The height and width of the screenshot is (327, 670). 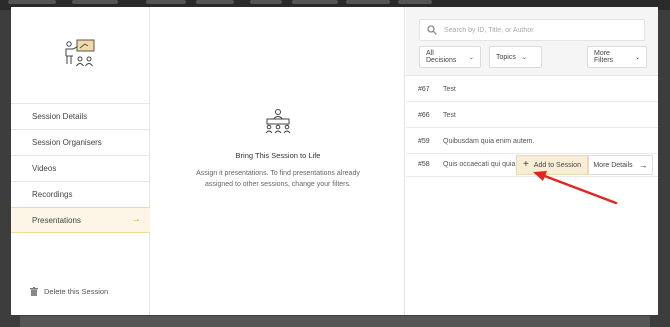 What do you see at coordinates (278, 155) in the screenshot?
I see `empty-state-title: Bring This Session to Life` at bounding box center [278, 155].